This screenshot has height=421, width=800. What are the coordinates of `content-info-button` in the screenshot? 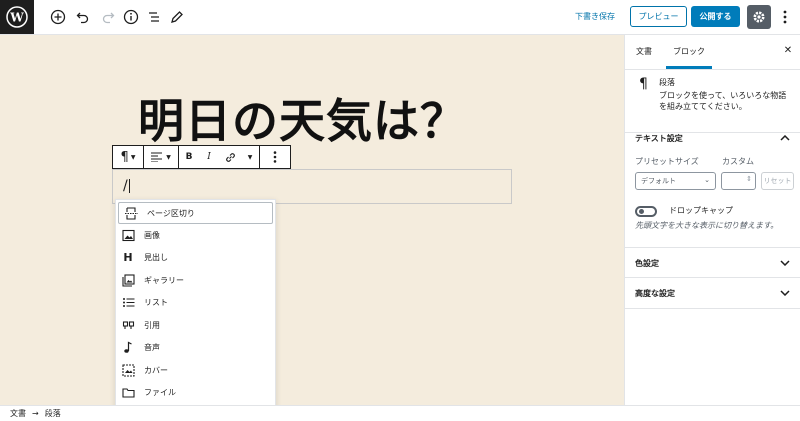 It's located at (131, 17).